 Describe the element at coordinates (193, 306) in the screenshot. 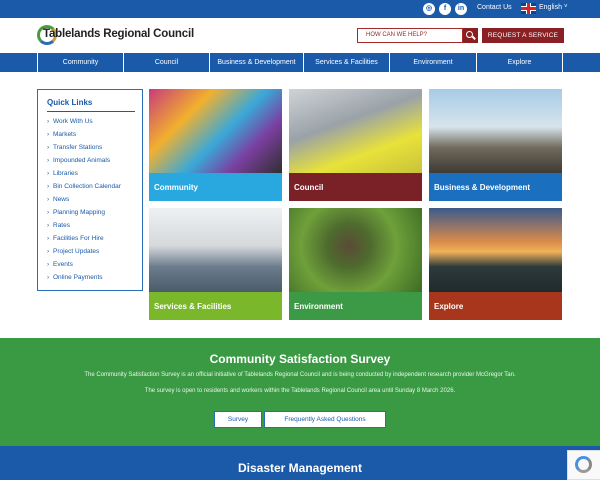

I see `tile-label: Services & Facilities` at that location.